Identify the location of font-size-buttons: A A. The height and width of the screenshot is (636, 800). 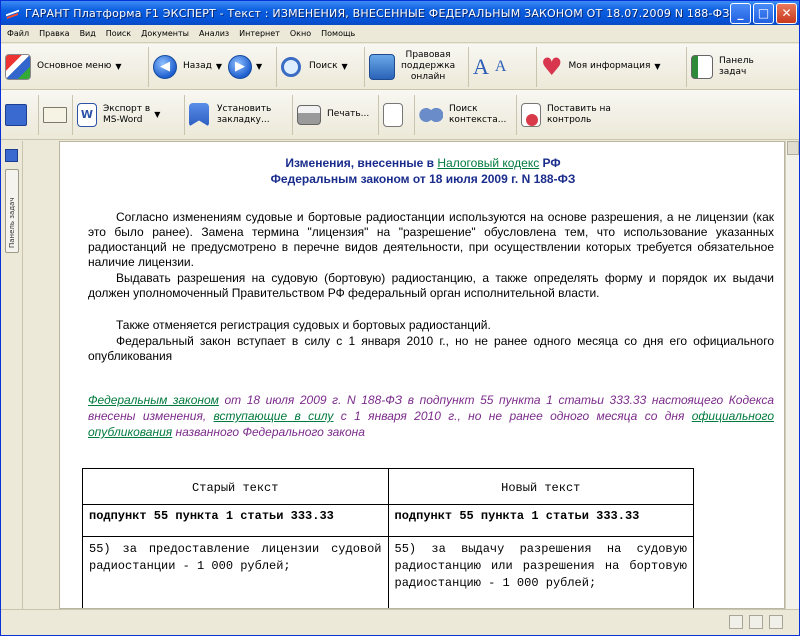
(503, 66).